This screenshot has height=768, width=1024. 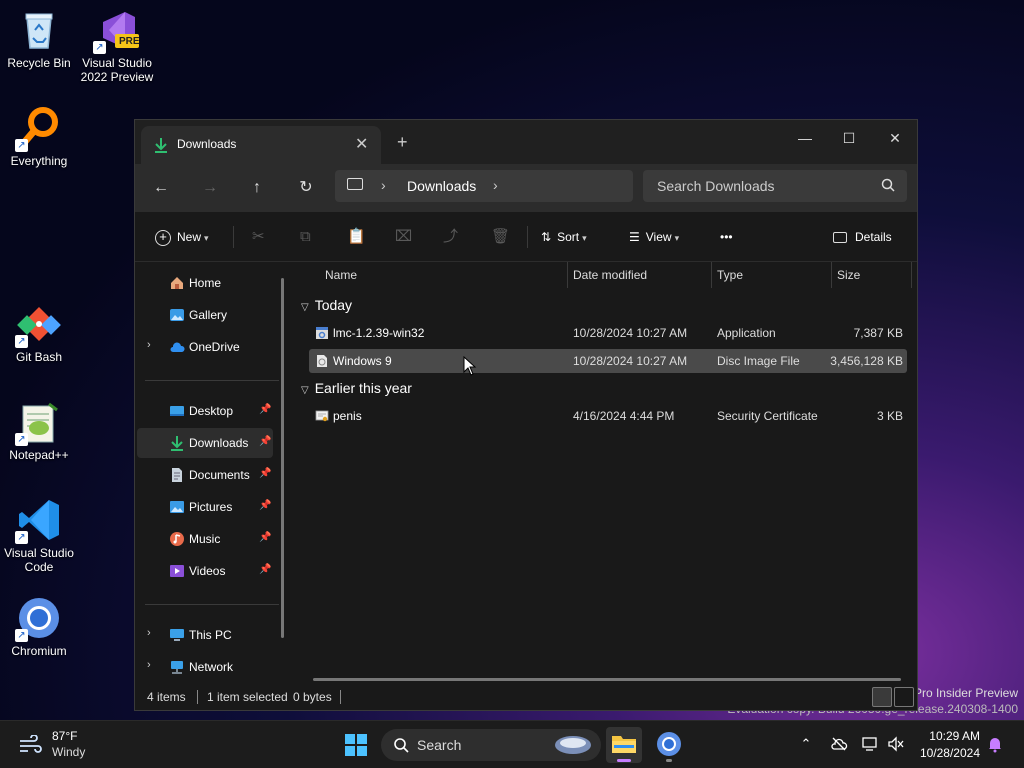 What do you see at coordinates (258, 237) in the screenshot?
I see `cut-button: ✂` at bounding box center [258, 237].